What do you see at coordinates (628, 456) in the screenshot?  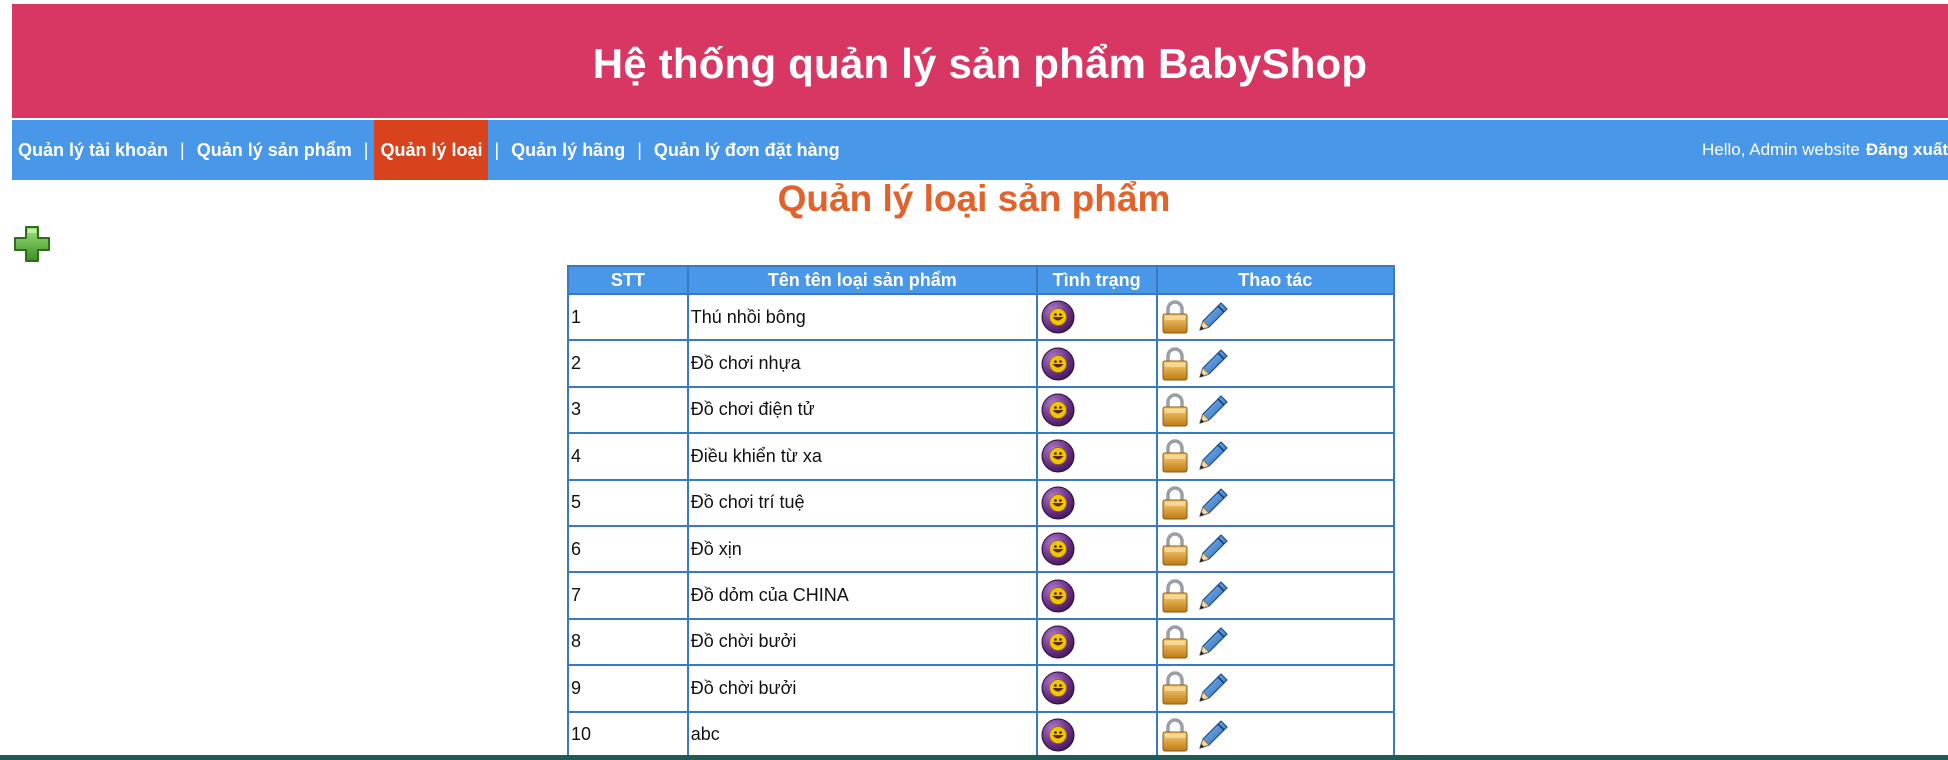 I see `row-stt: 4` at bounding box center [628, 456].